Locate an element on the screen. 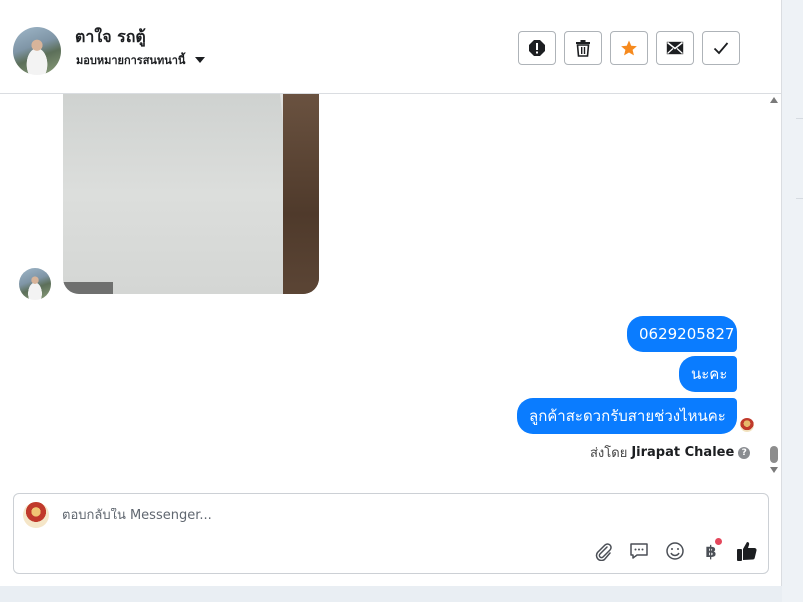 The image size is (803, 602). message-bubble: 0629205827 is located at coordinates (682, 334).